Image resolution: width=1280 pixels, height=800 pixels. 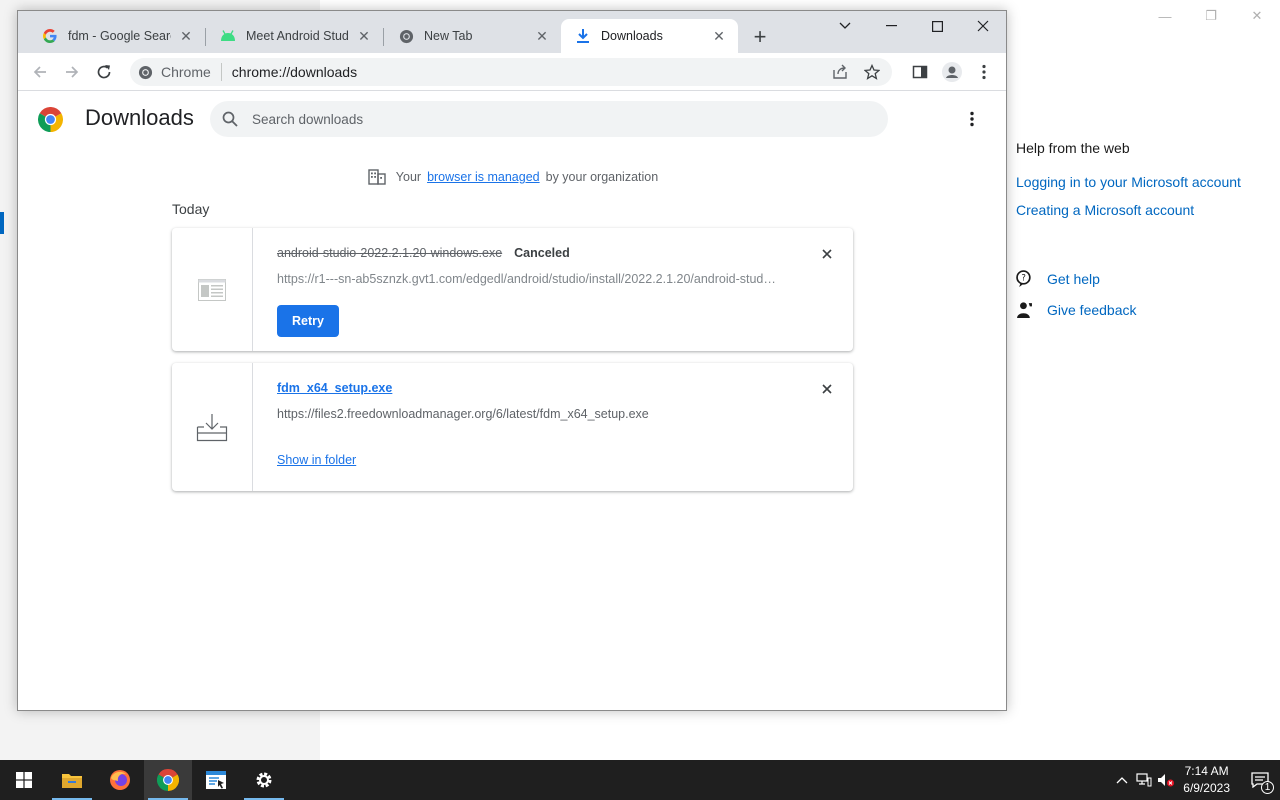 I want to click on site-info-chip: Chrome, so click(x=180, y=72).